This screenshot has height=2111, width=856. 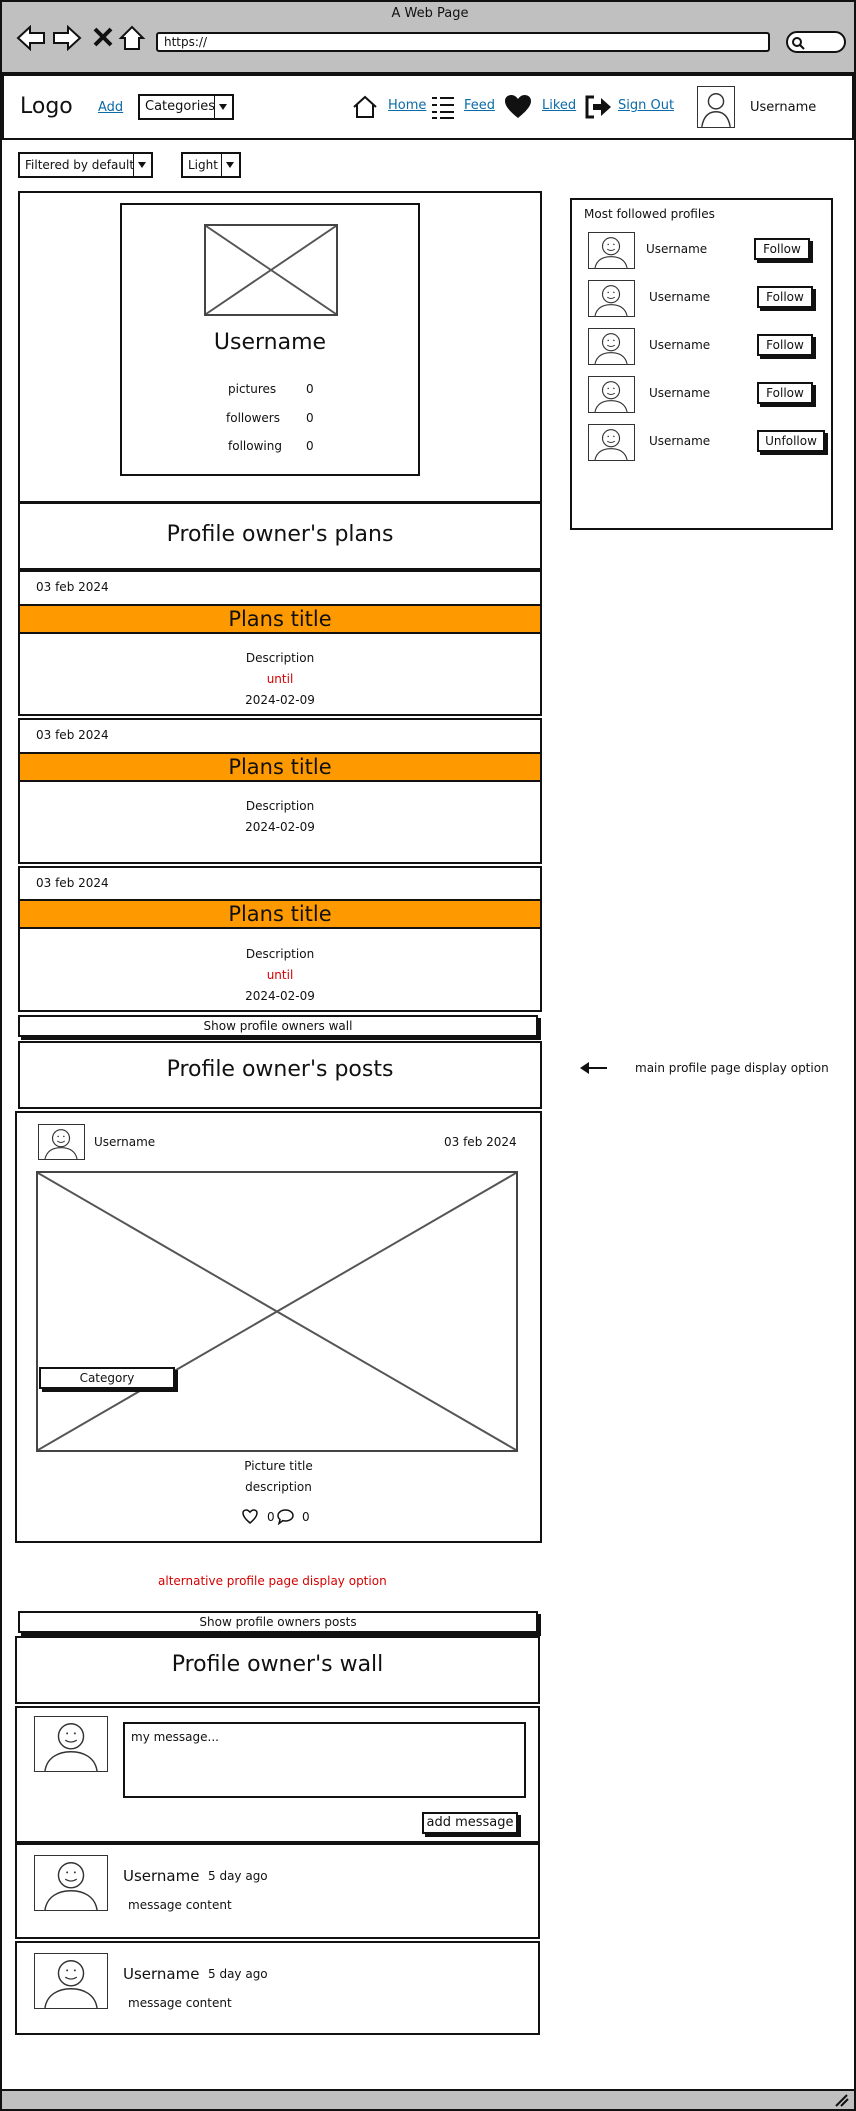 I want to click on unfollow-button: Unfollow, so click(x=791, y=441).